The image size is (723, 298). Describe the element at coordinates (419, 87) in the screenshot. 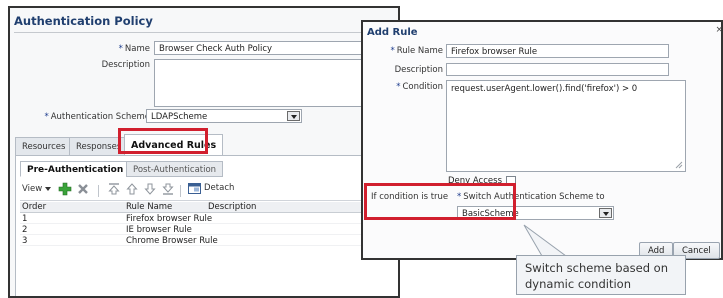

I see `condition-label: * Condition` at that location.